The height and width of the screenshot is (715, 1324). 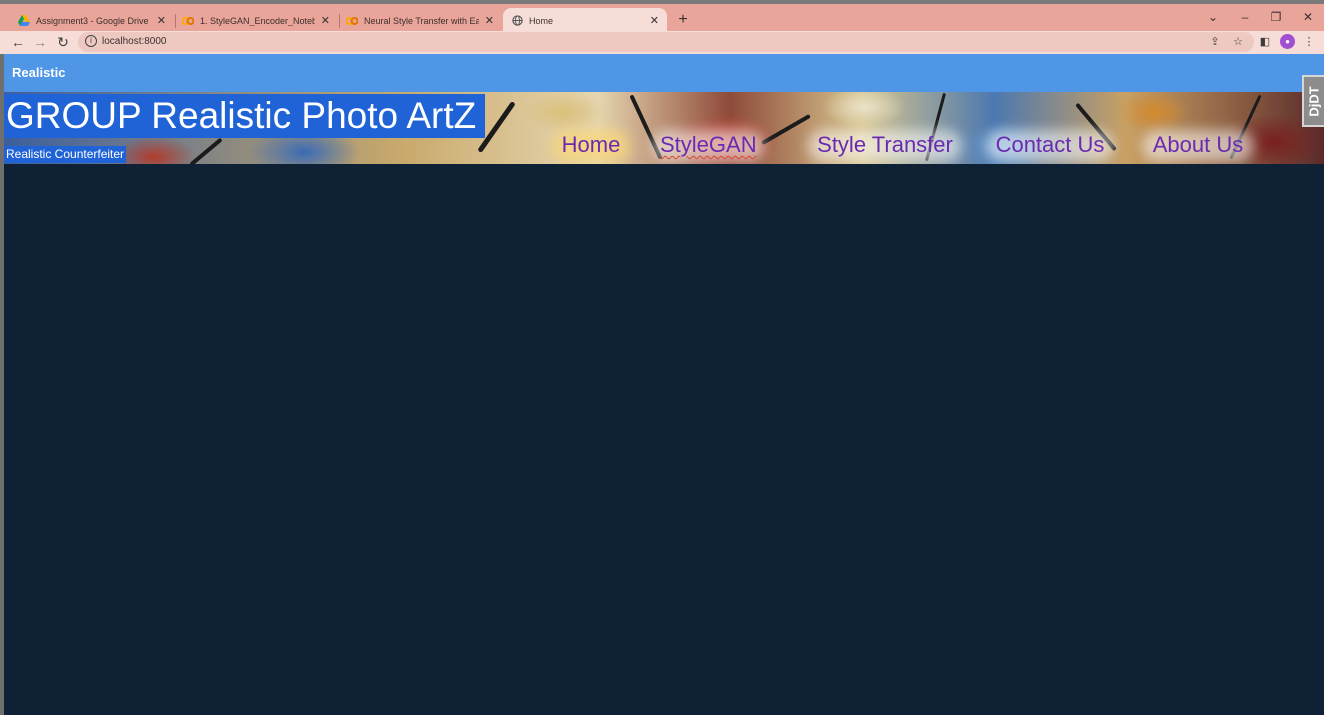 I want to click on reload-icon: ↻, so click(x=63, y=42).